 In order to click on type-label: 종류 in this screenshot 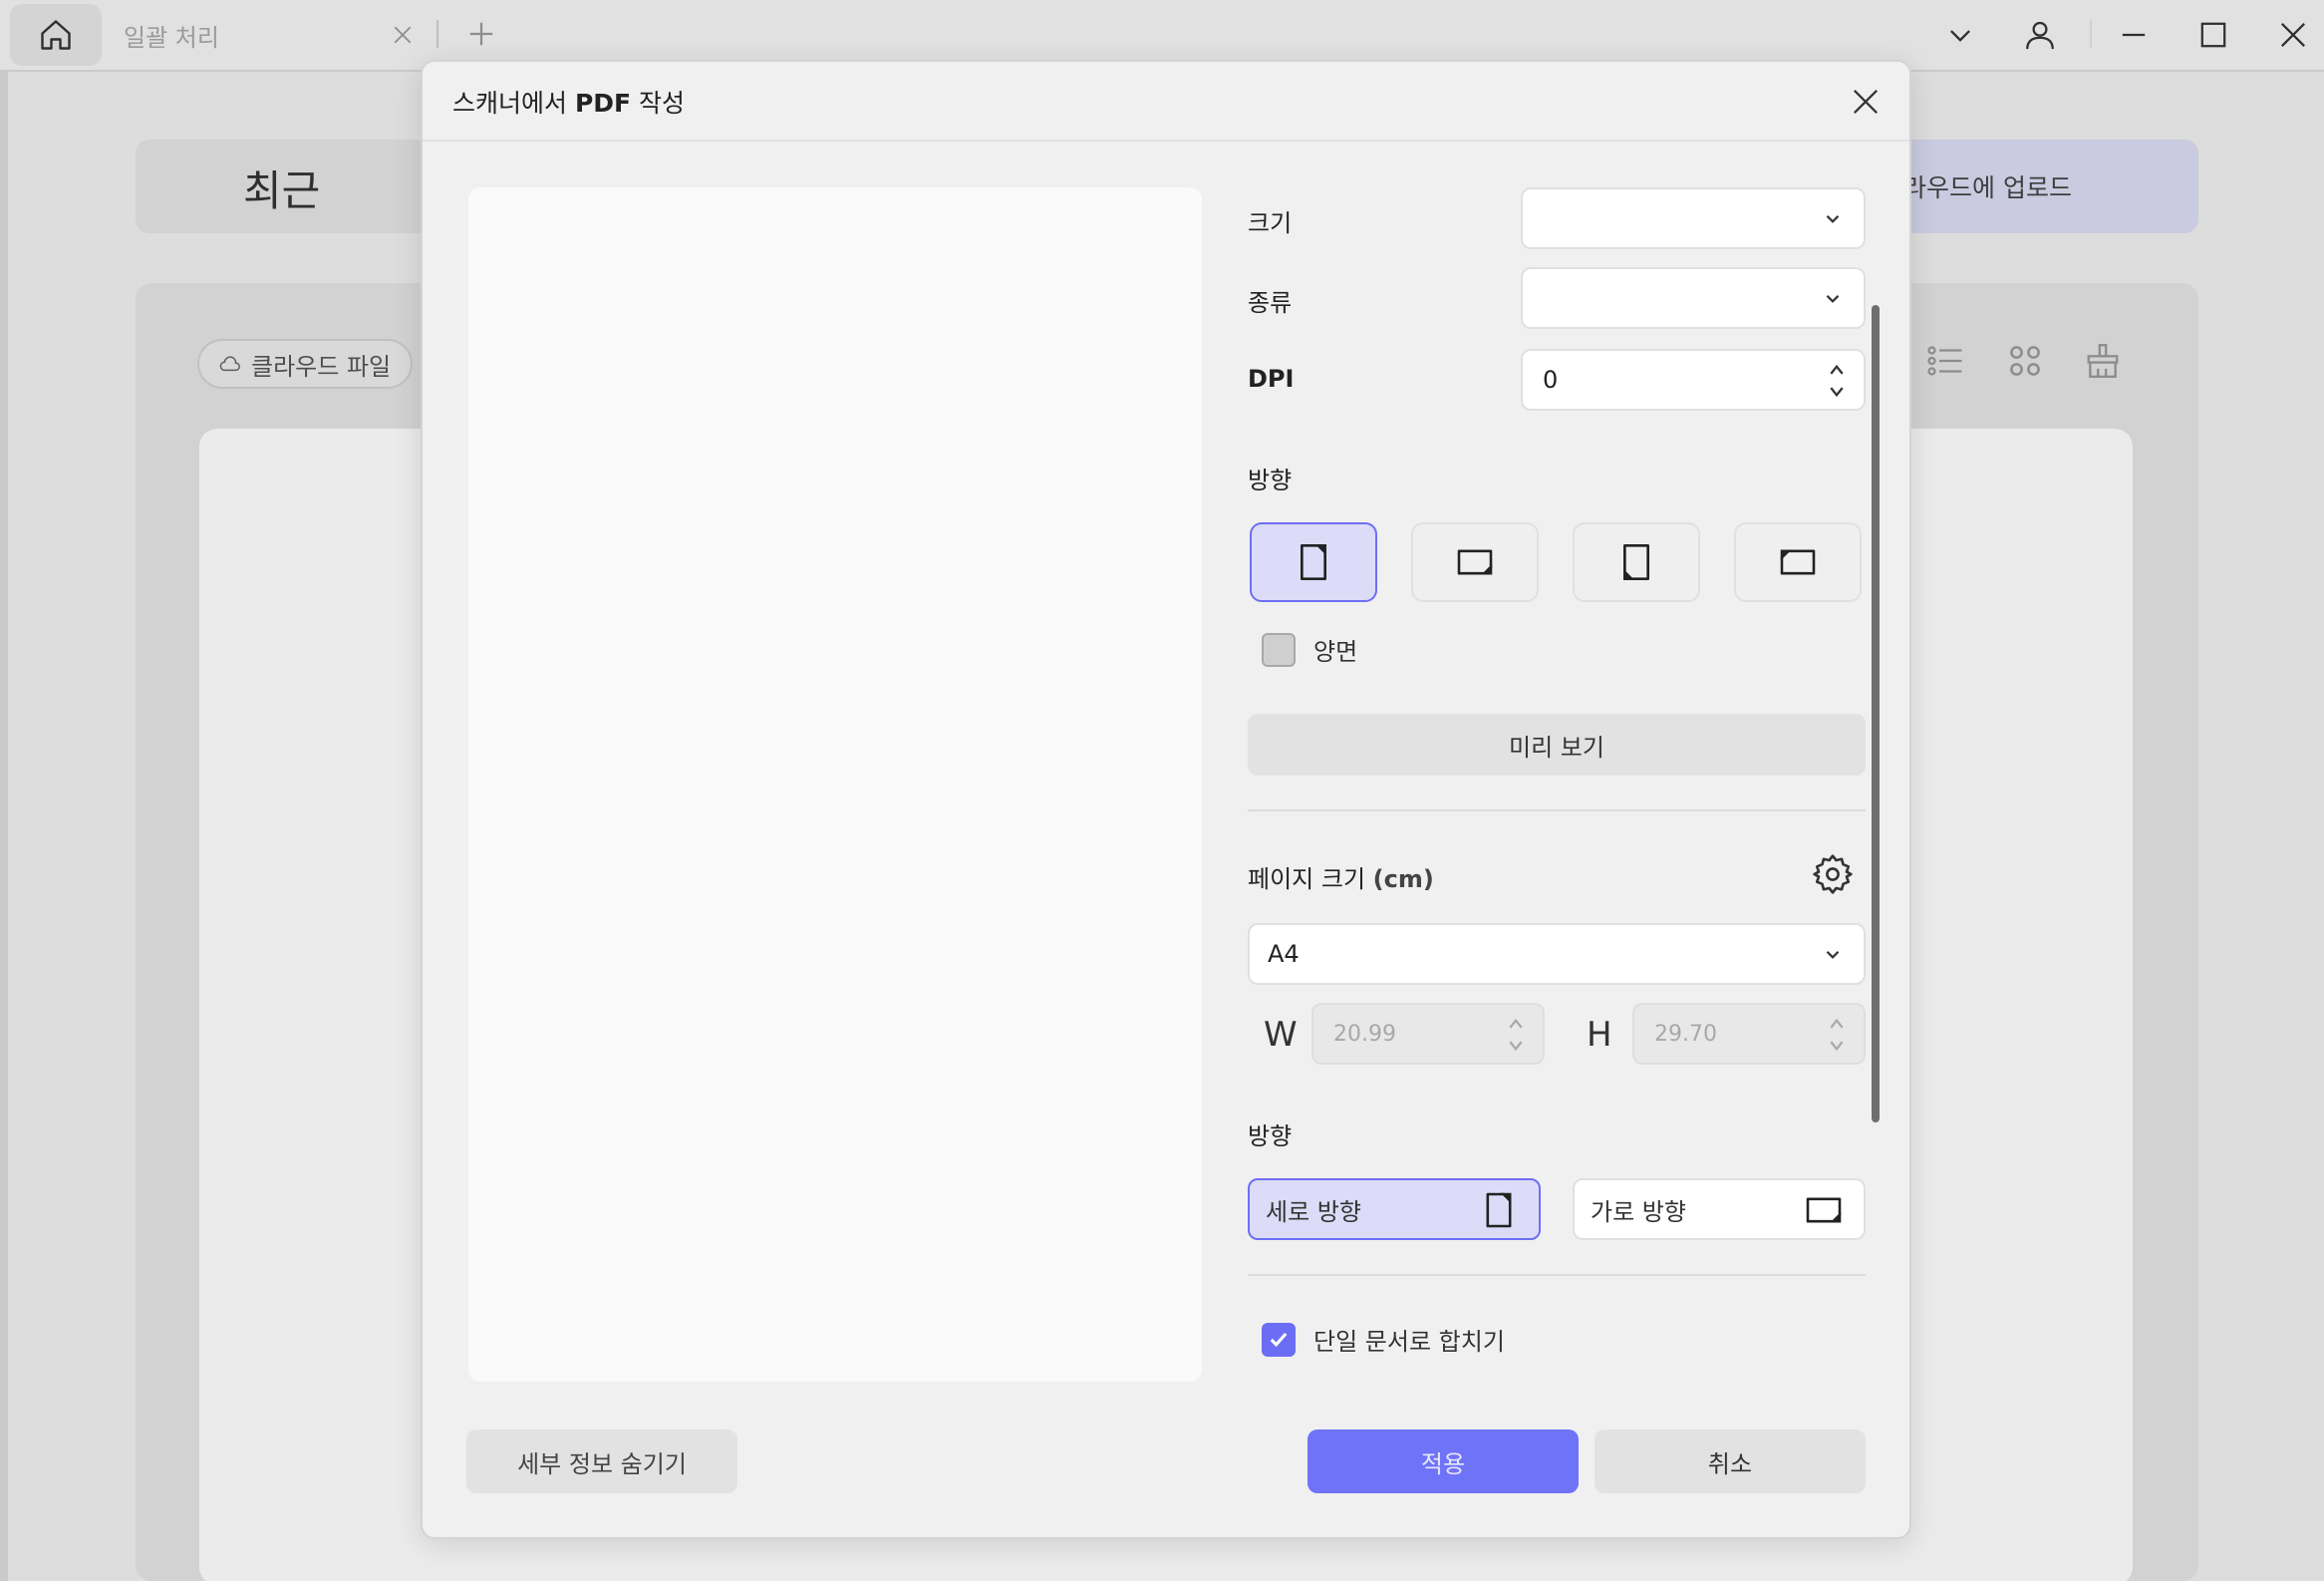, I will do `click(1270, 303)`.